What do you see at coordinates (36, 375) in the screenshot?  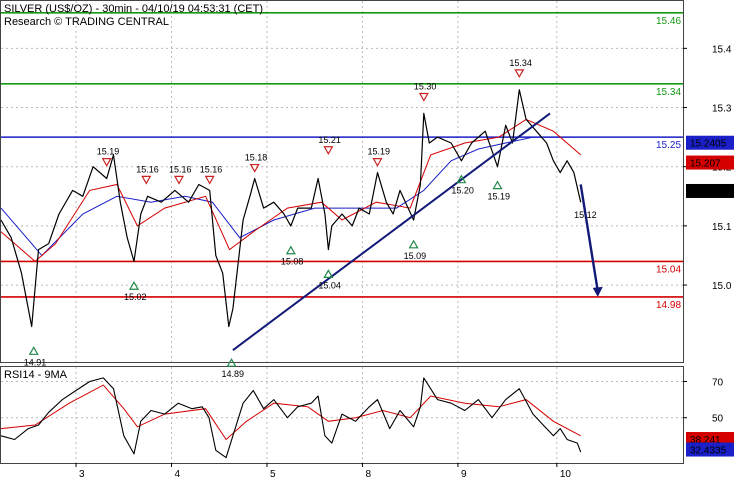 I see `rsi-panel-label: RSI14 - 9MA` at bounding box center [36, 375].